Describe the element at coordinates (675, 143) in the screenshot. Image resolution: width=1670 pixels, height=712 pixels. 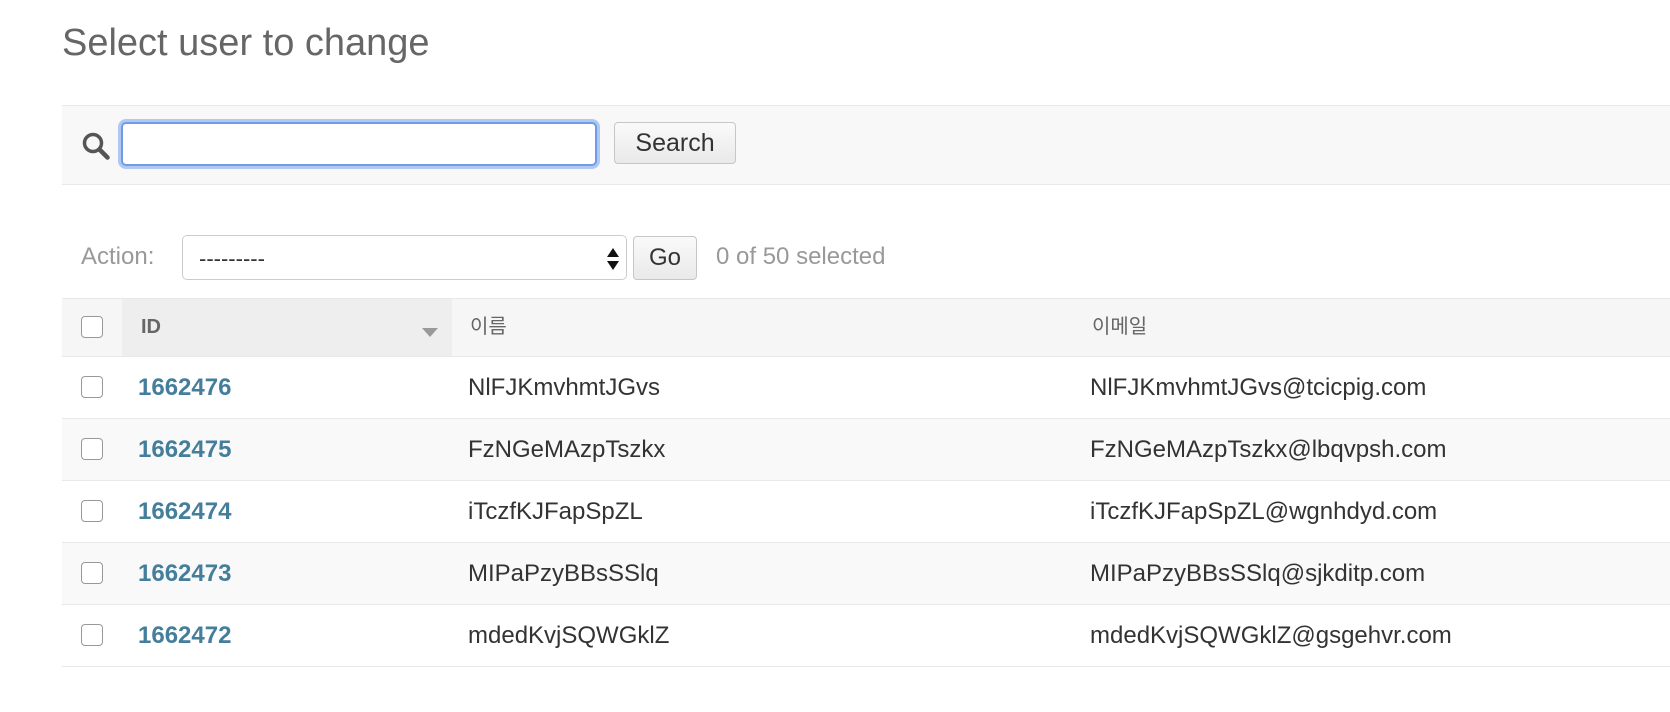
I see `search-button: Search` at that location.